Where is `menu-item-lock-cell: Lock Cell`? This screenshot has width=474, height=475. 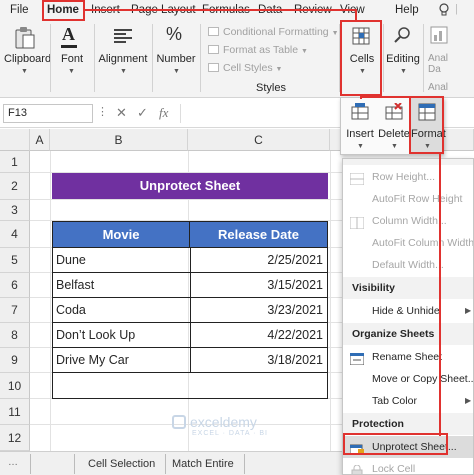
menu-item-lock-cell: Lock Cell is located at coordinates (408, 466).